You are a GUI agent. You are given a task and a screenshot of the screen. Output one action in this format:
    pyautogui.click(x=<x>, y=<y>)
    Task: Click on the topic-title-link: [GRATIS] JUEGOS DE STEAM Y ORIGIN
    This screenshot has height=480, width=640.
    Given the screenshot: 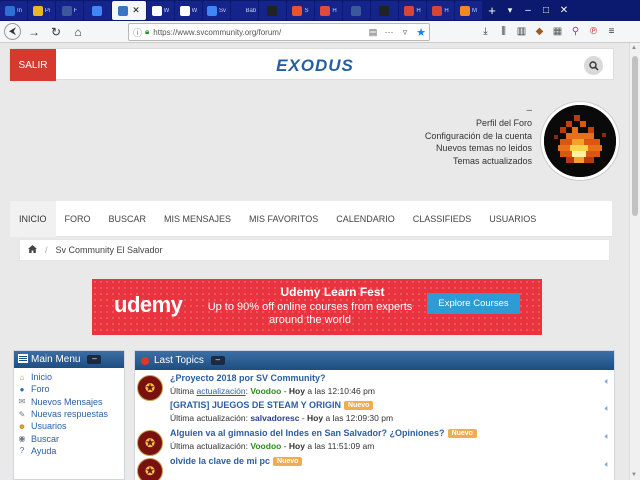 What is the action you would take?
    pyautogui.click(x=255, y=405)
    